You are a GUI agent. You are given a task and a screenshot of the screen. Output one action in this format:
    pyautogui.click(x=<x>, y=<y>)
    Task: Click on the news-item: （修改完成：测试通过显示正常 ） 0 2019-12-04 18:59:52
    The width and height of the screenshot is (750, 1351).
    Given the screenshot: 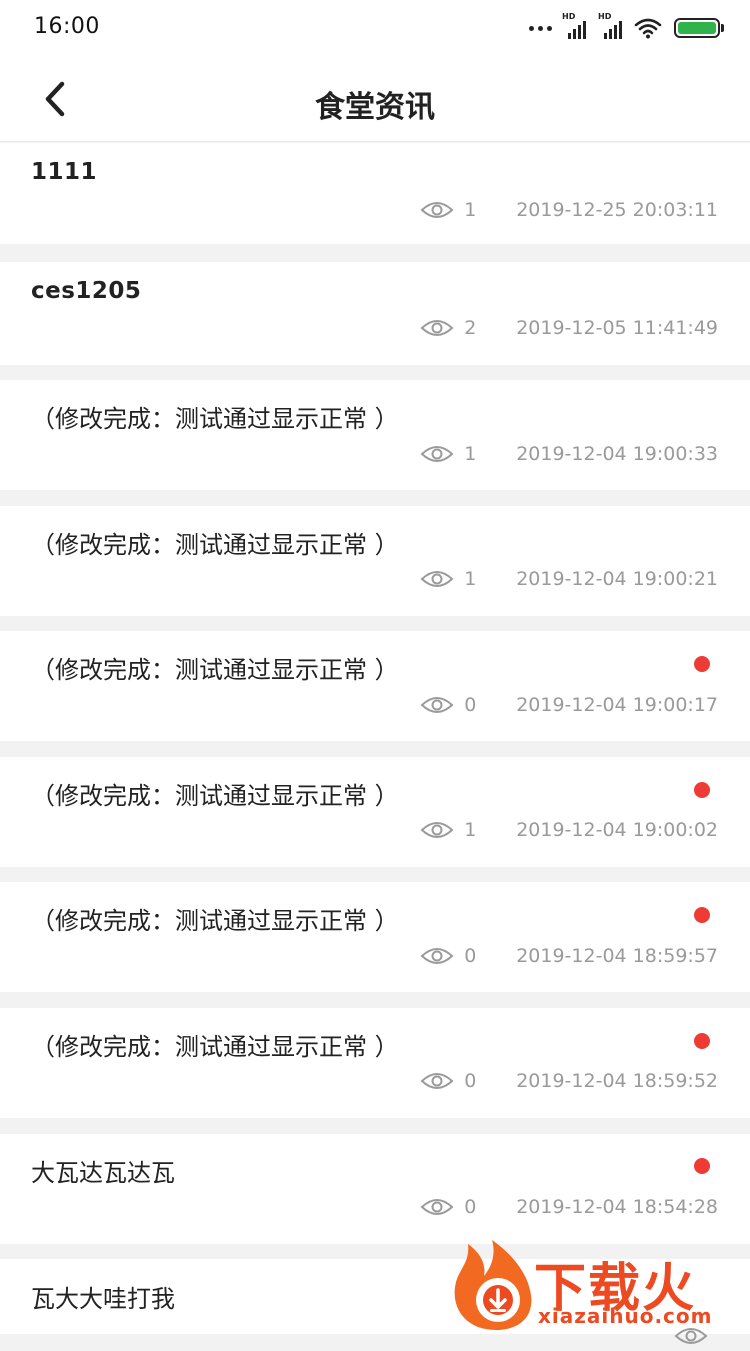 What is the action you would take?
    pyautogui.click(x=375, y=1063)
    